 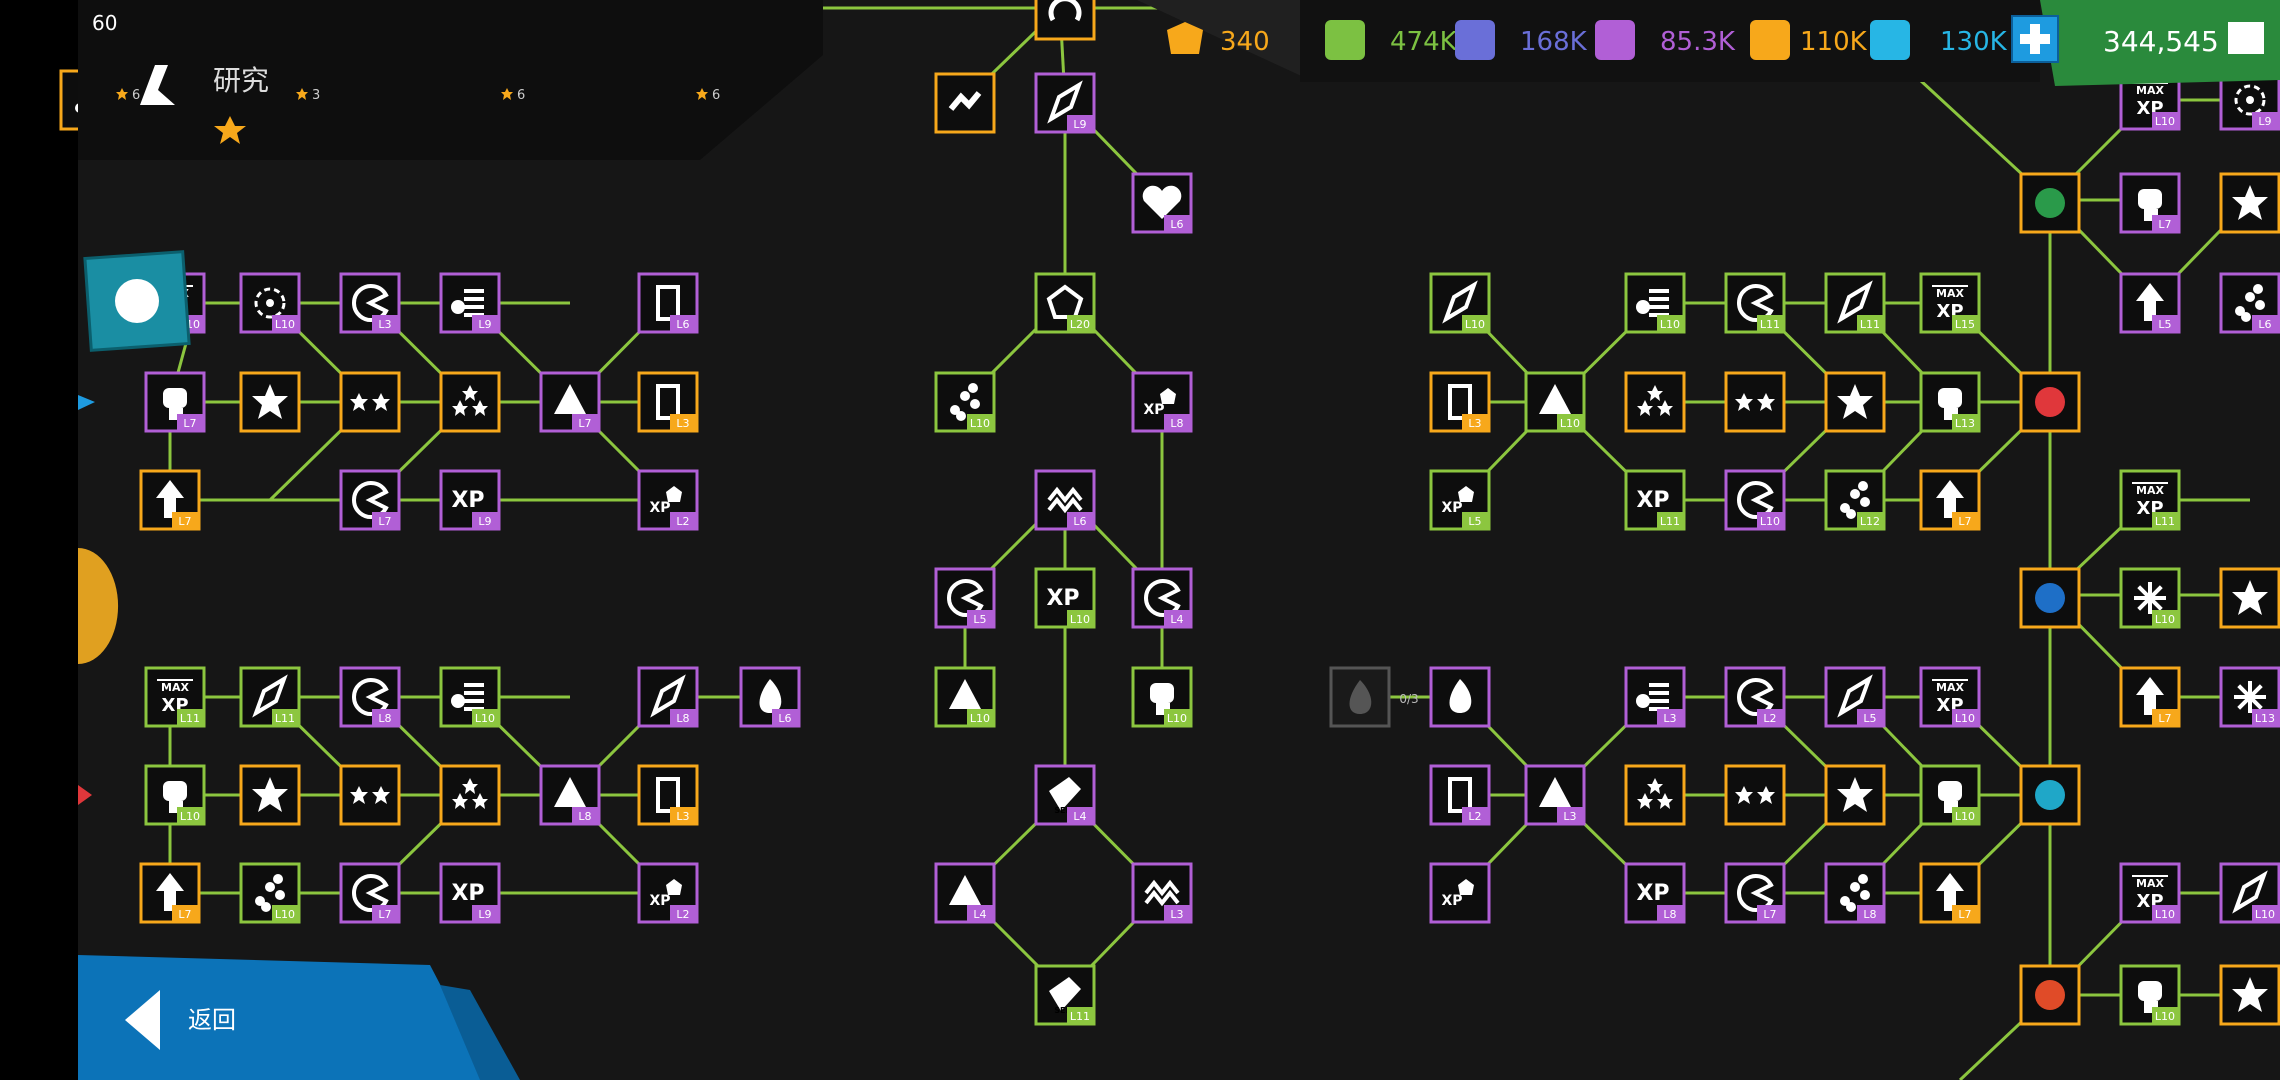 I want to click on research-node-pent: L20, so click(x=1065, y=303).